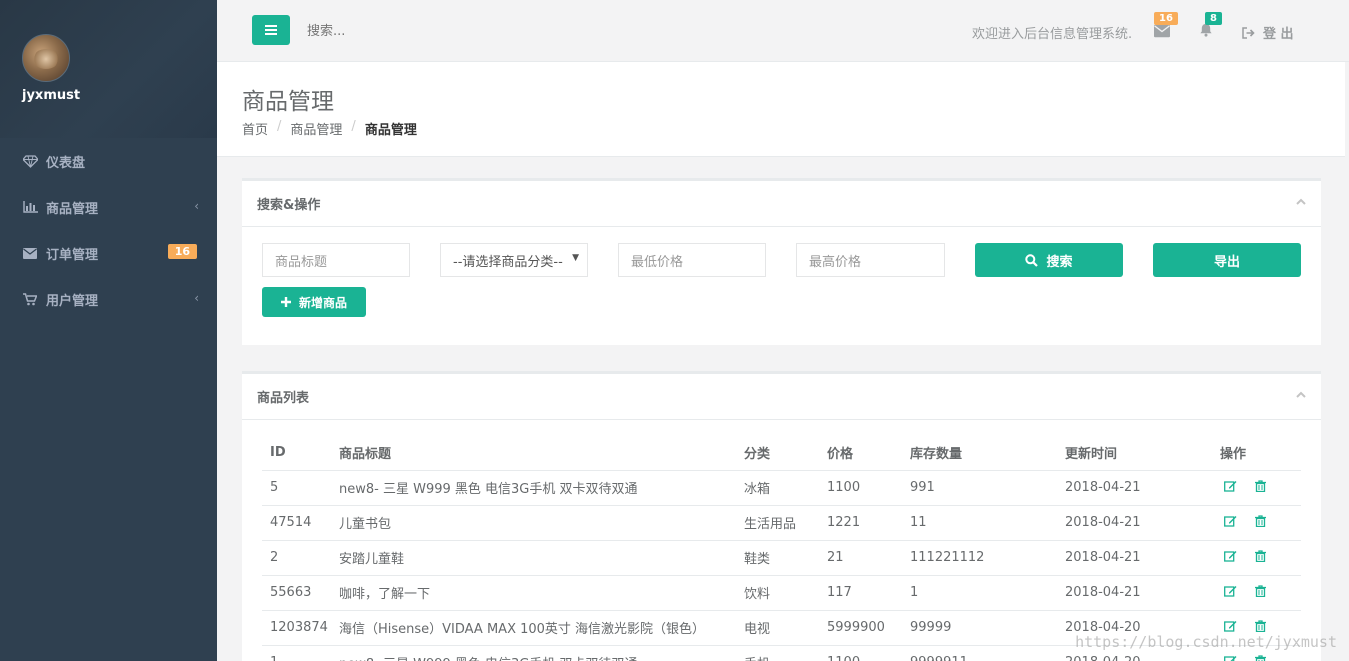 The width and height of the screenshot is (1349, 661). What do you see at coordinates (1059, 262) in the screenshot?
I see `search-button-label: 搜索` at bounding box center [1059, 262].